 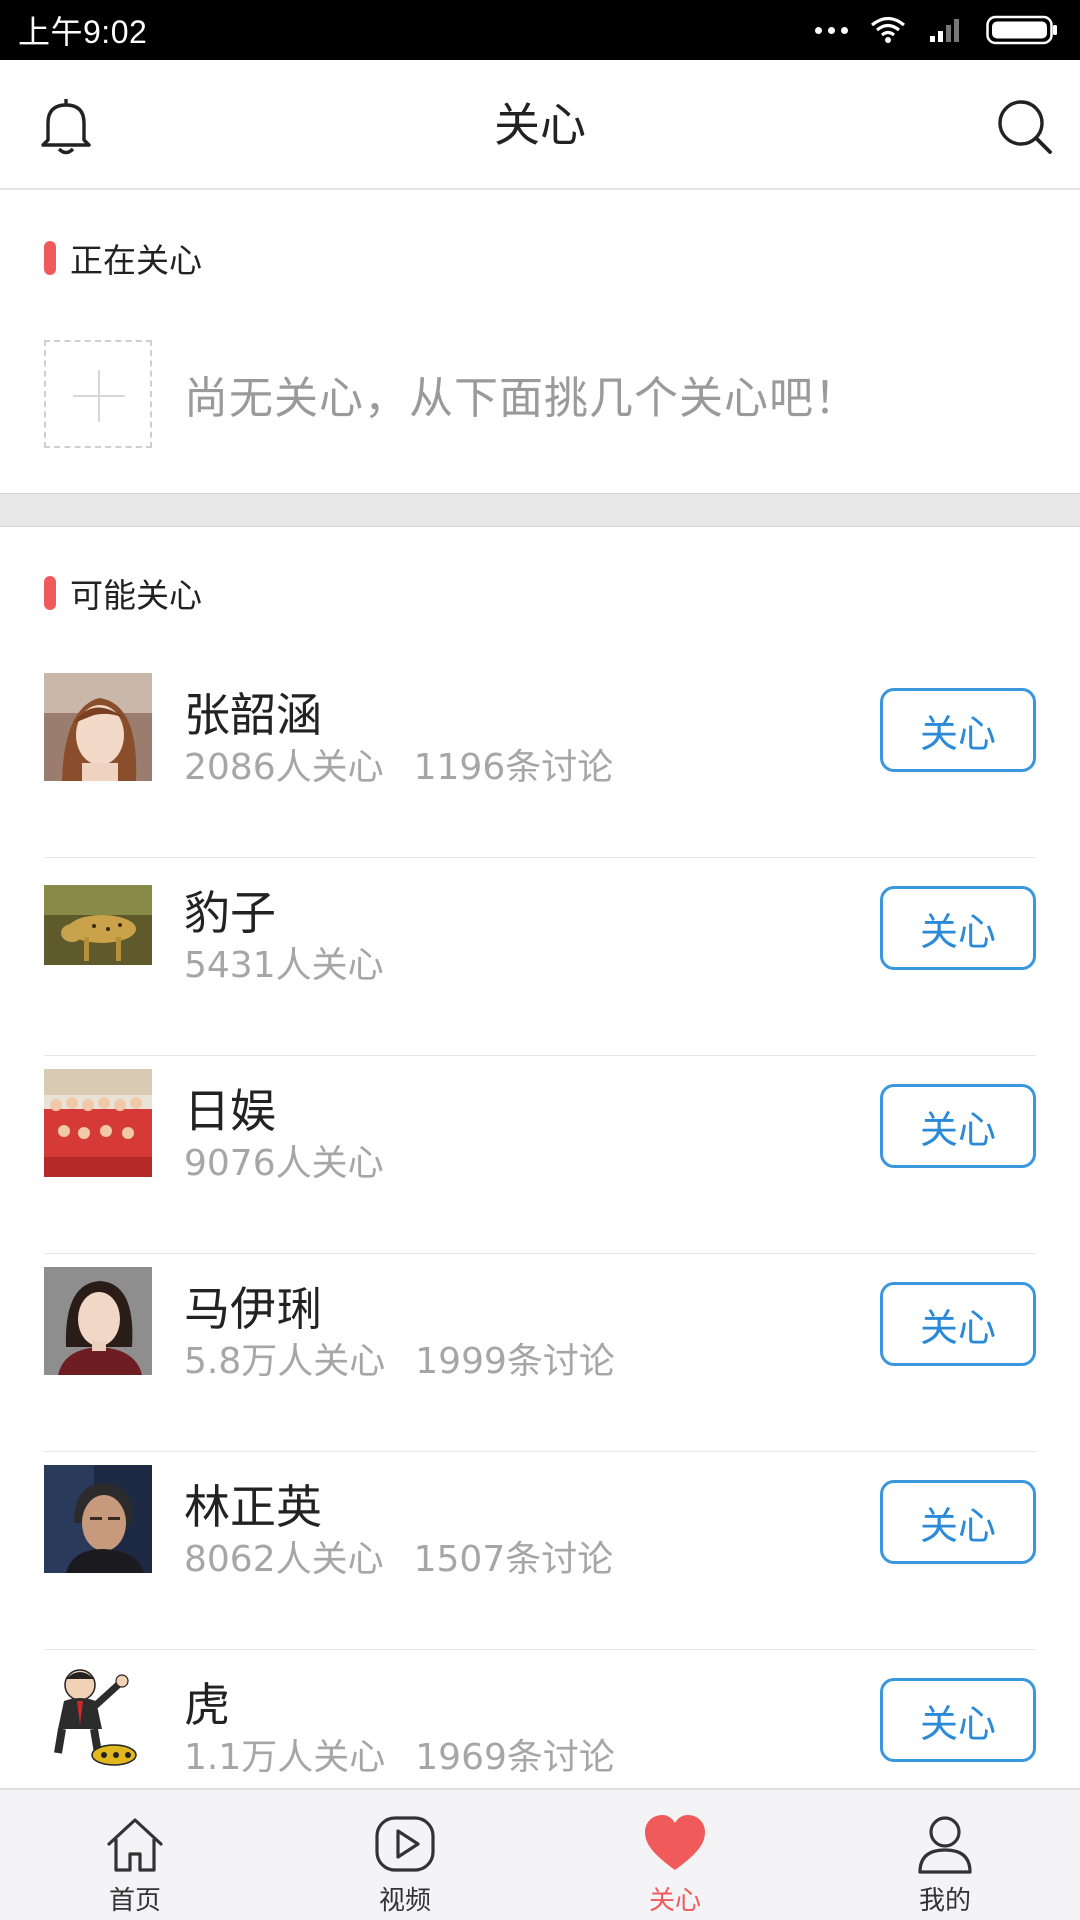 What do you see at coordinates (136, 260) in the screenshot?
I see `following-section-title: 正在关心` at bounding box center [136, 260].